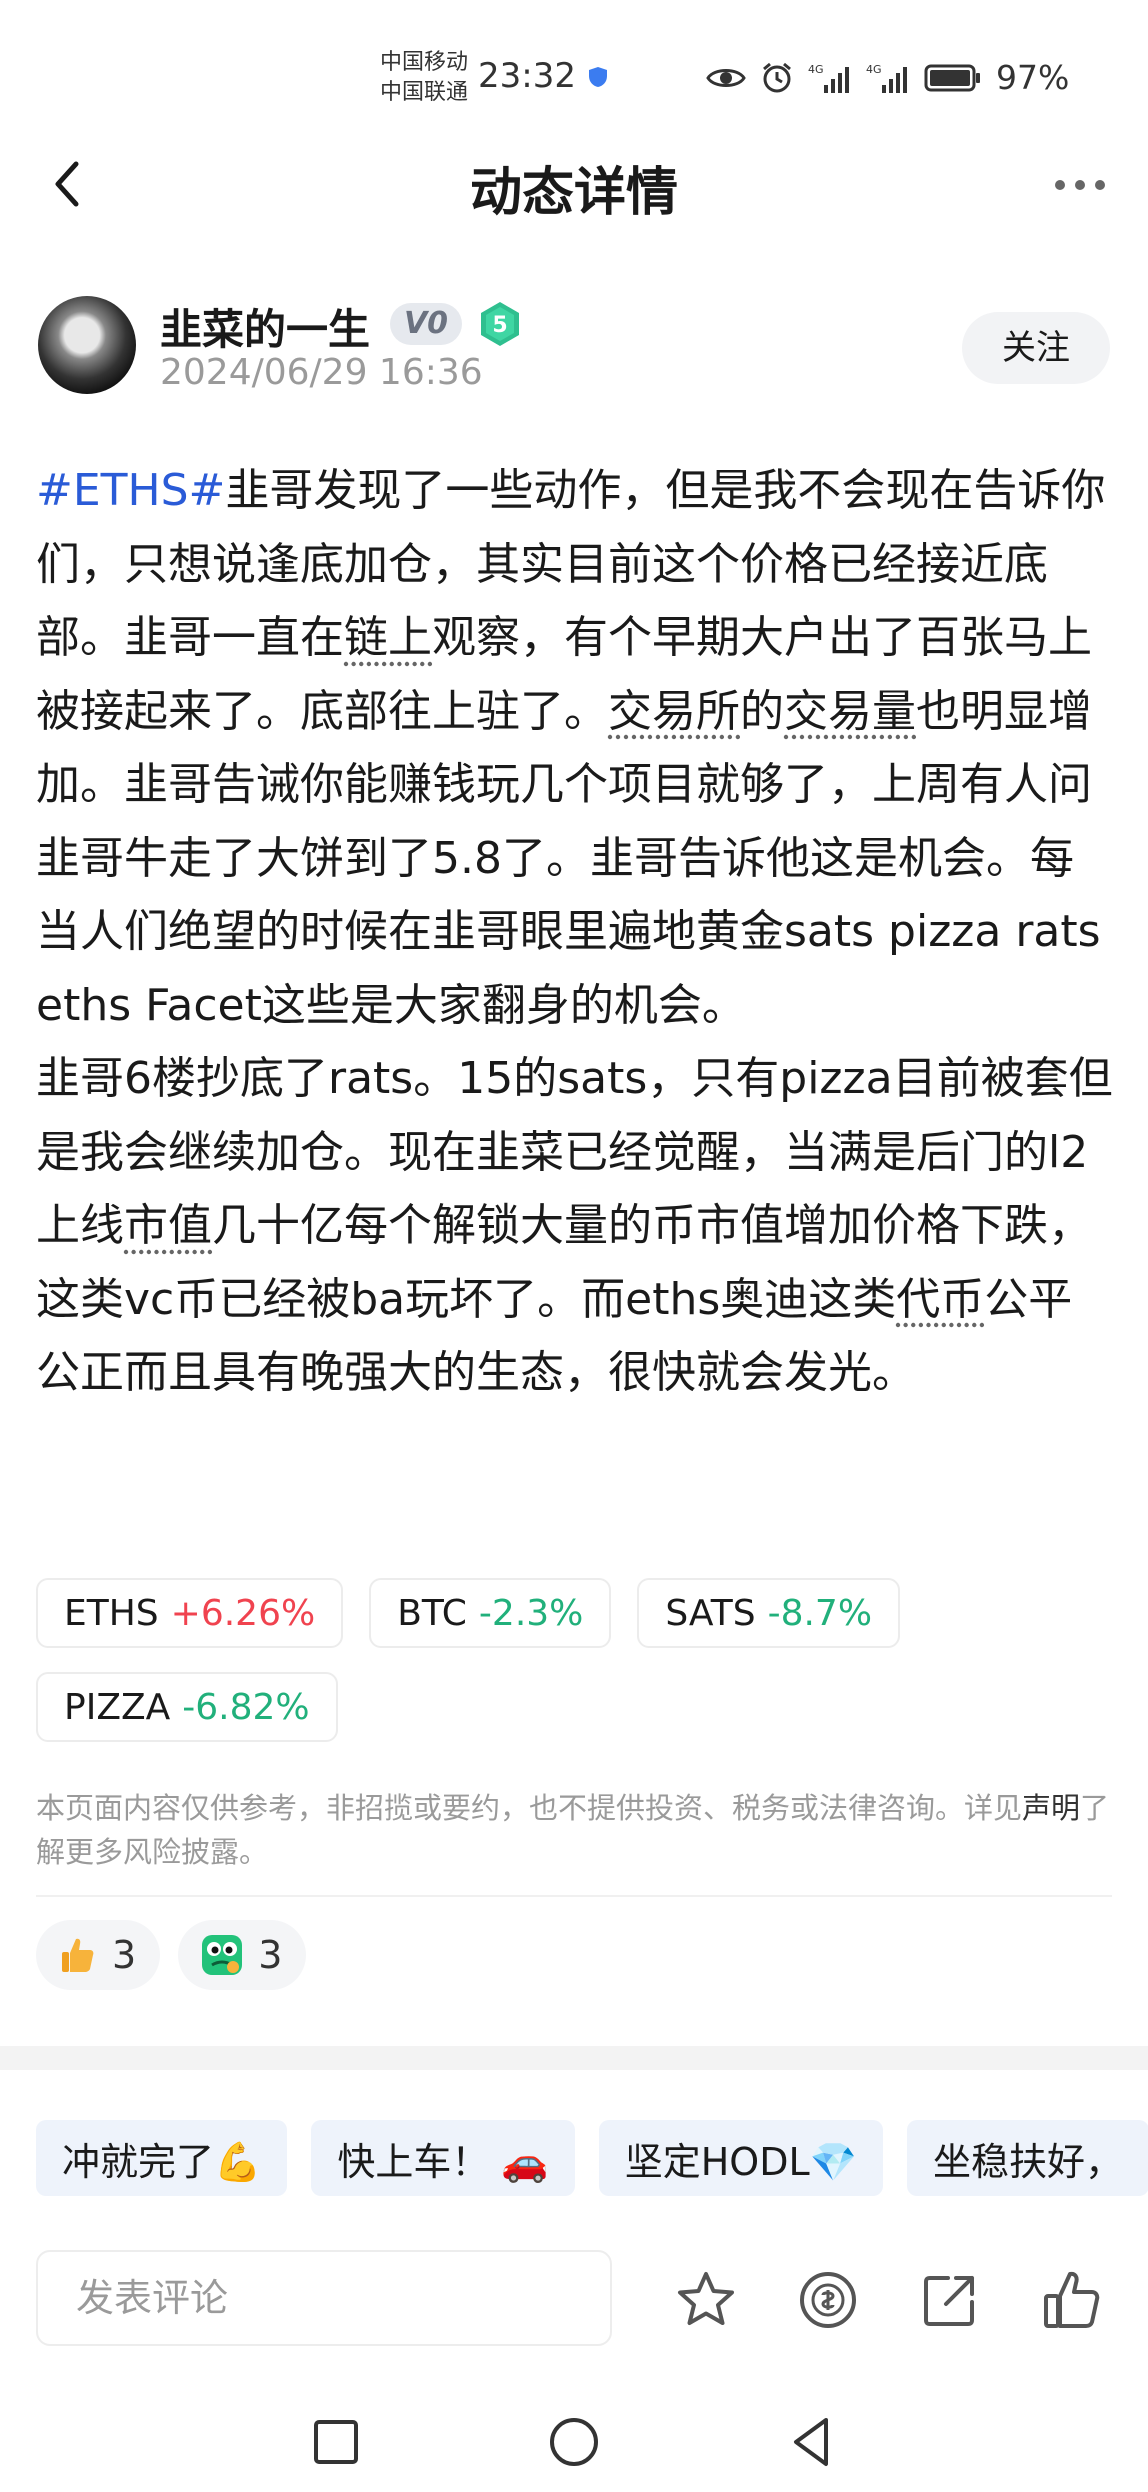  I want to click on battery-percent: 97%, so click(1033, 77).